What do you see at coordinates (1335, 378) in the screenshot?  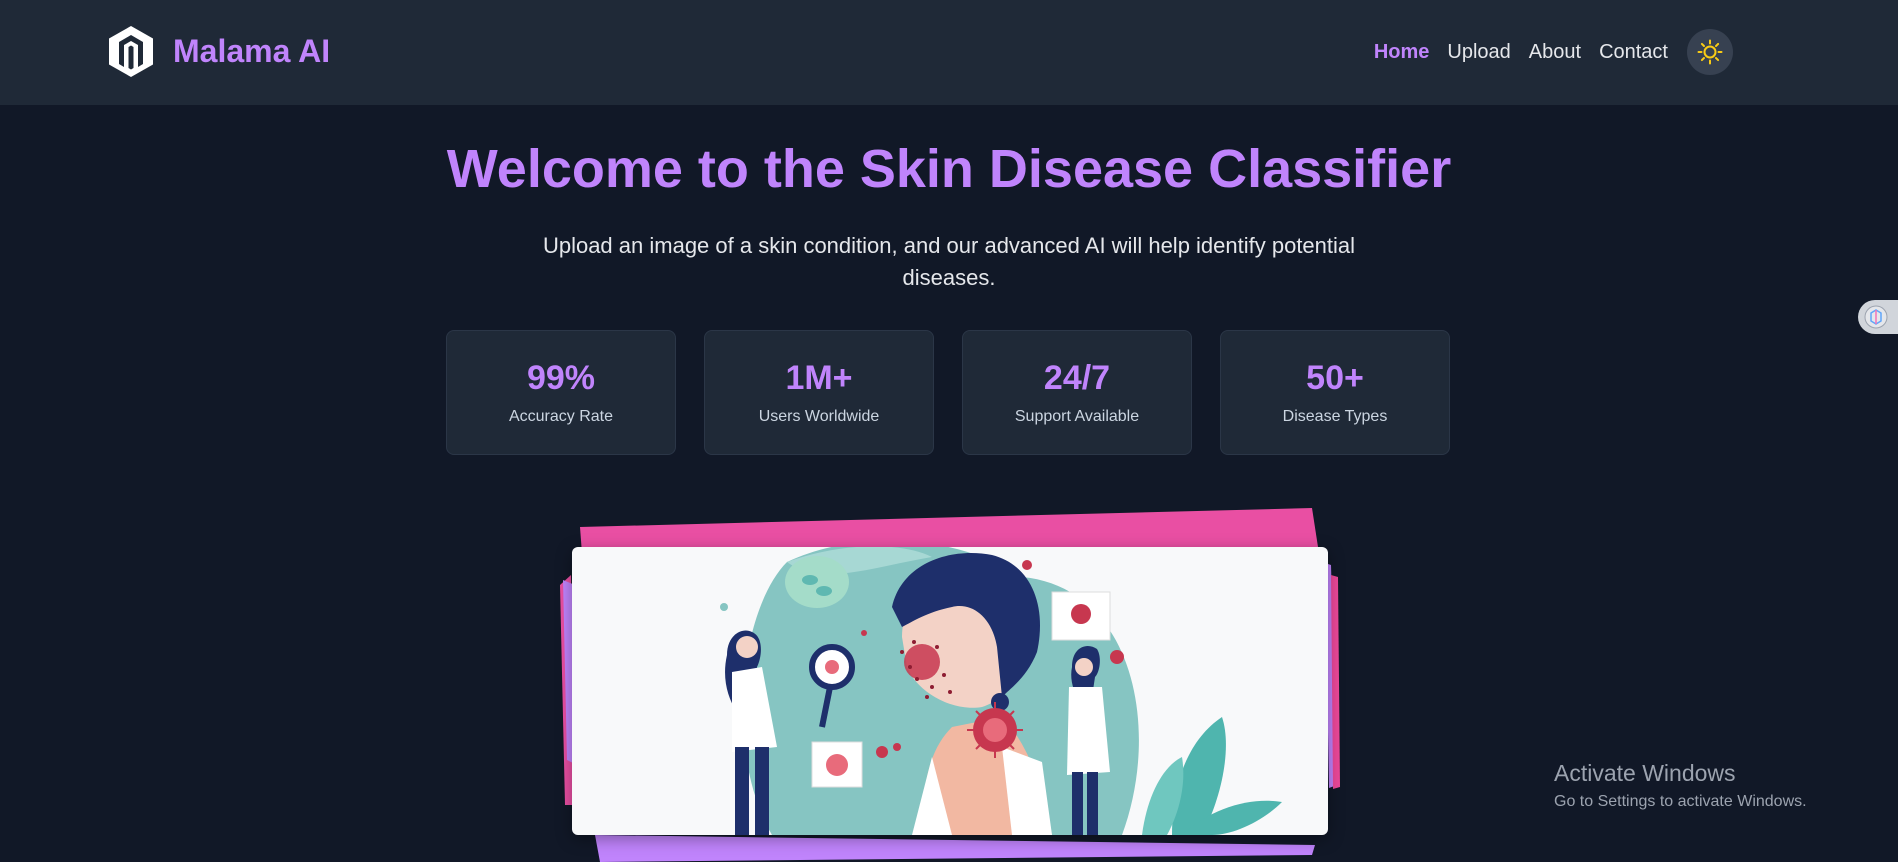 I see `stat-value: 50+` at bounding box center [1335, 378].